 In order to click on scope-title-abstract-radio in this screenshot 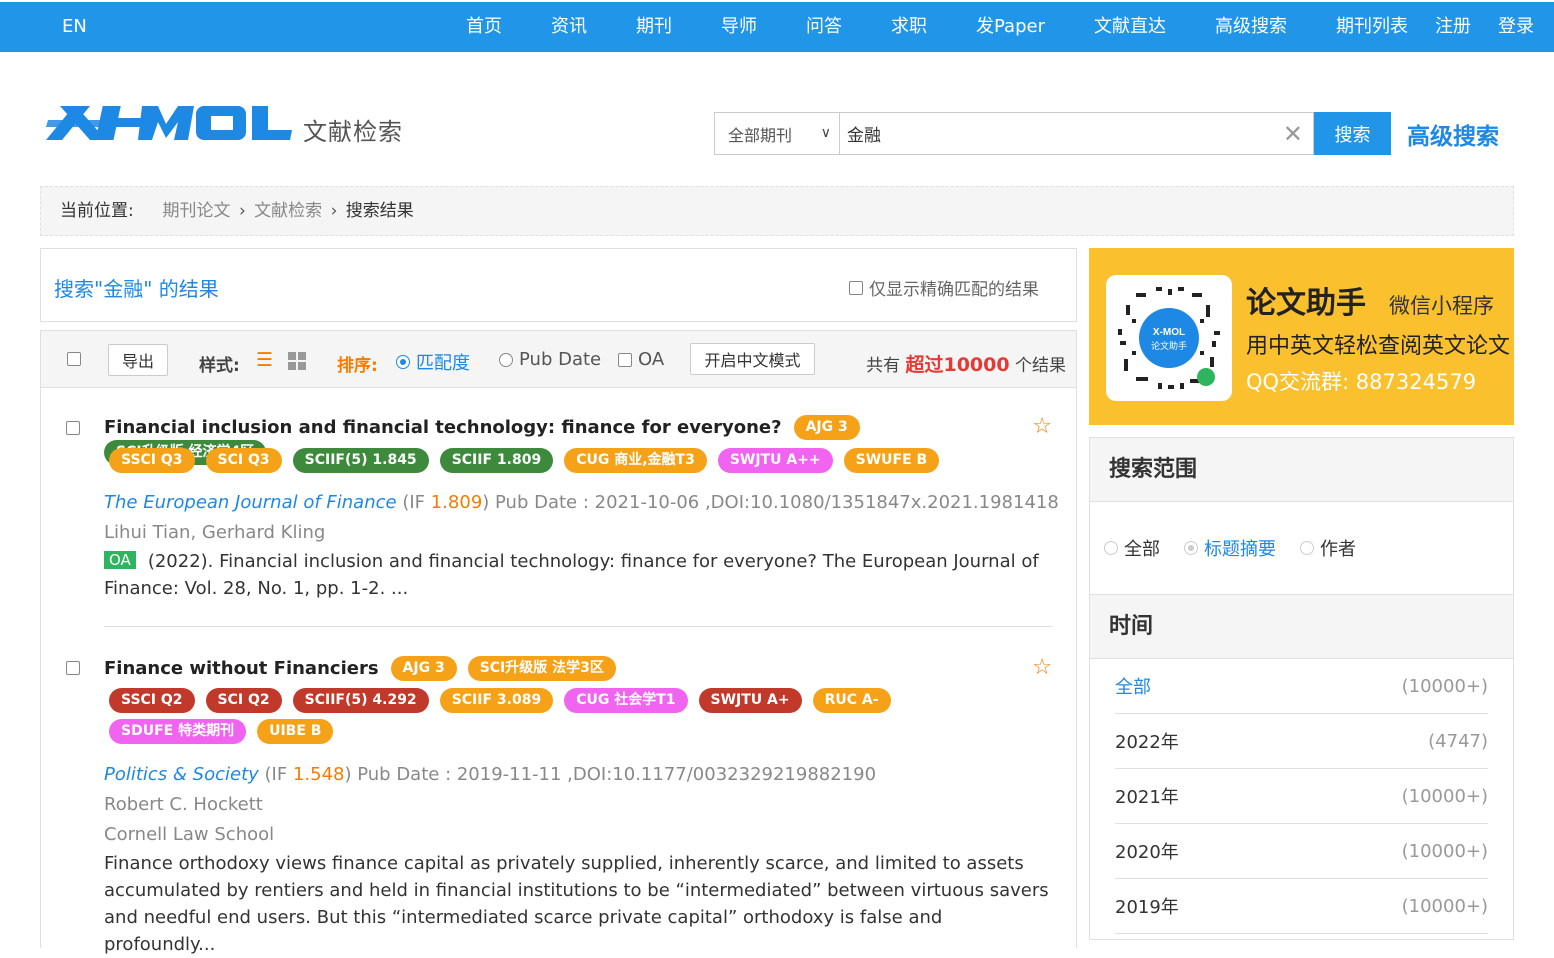, I will do `click(1191, 548)`.